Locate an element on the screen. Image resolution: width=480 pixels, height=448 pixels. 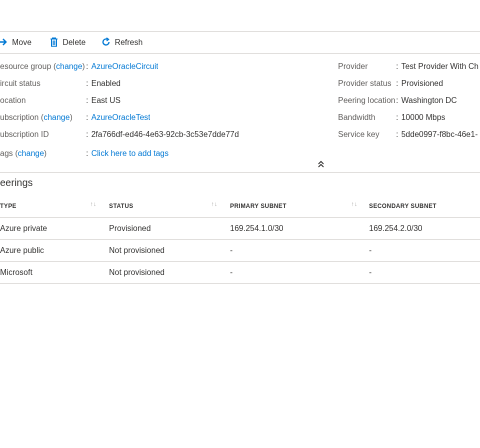
column-type-label: TYPE is located at coordinates (8, 207).